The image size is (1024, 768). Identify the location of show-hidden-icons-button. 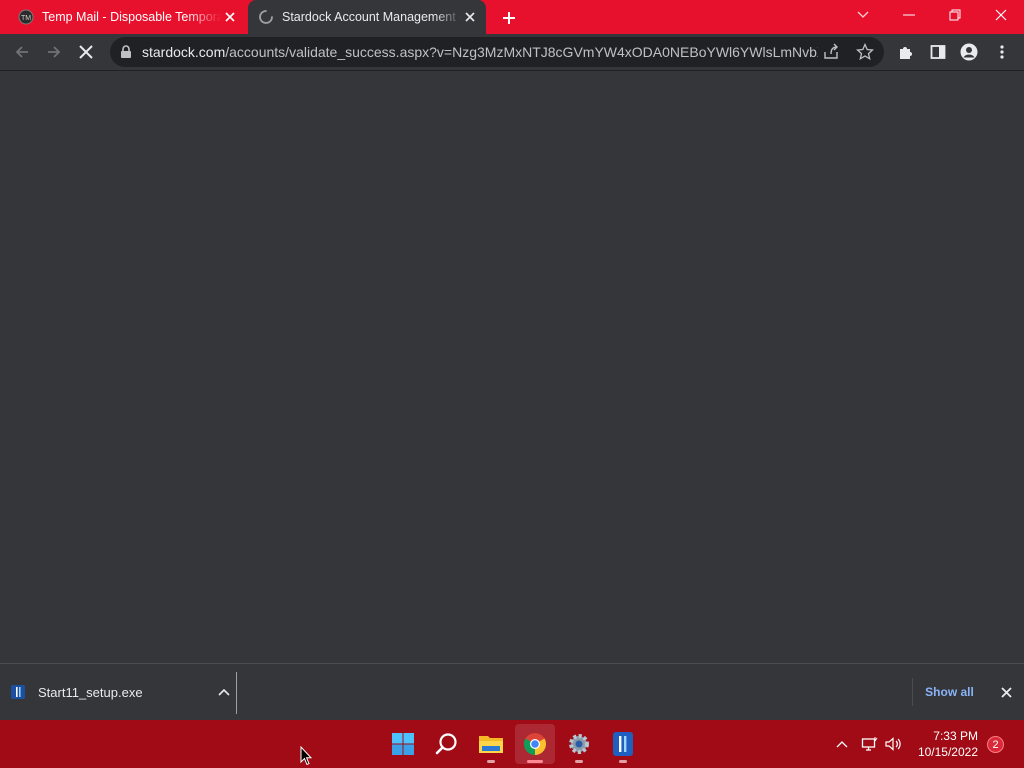
(842, 744).